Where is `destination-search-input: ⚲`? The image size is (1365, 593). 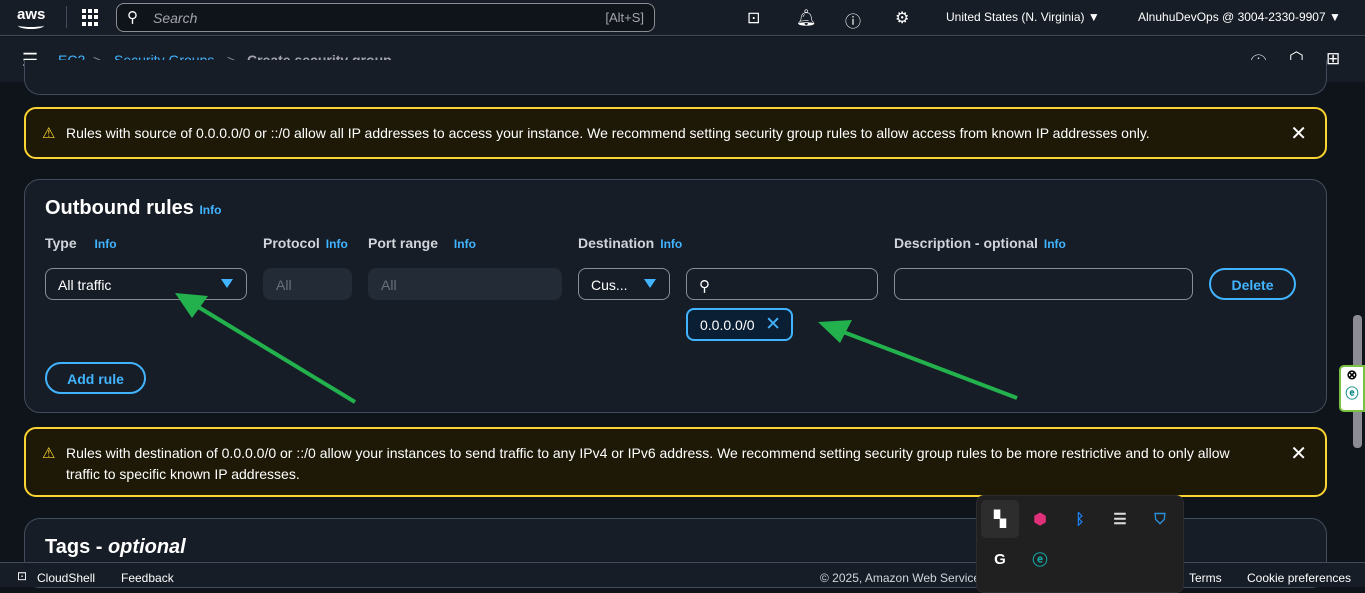 destination-search-input: ⚲ is located at coordinates (782, 284).